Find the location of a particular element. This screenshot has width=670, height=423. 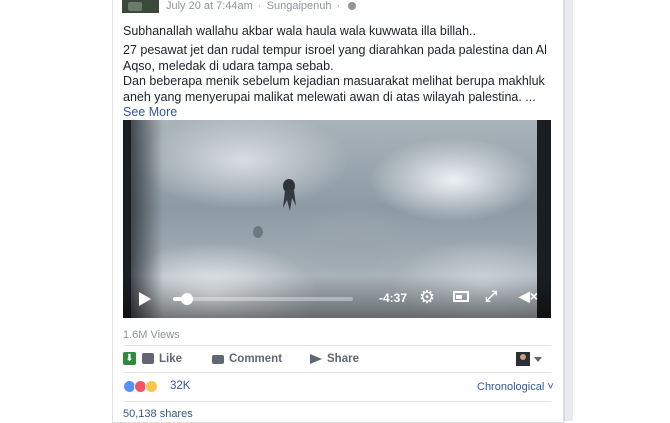

avatar-image is located at coordinates (135, 6).